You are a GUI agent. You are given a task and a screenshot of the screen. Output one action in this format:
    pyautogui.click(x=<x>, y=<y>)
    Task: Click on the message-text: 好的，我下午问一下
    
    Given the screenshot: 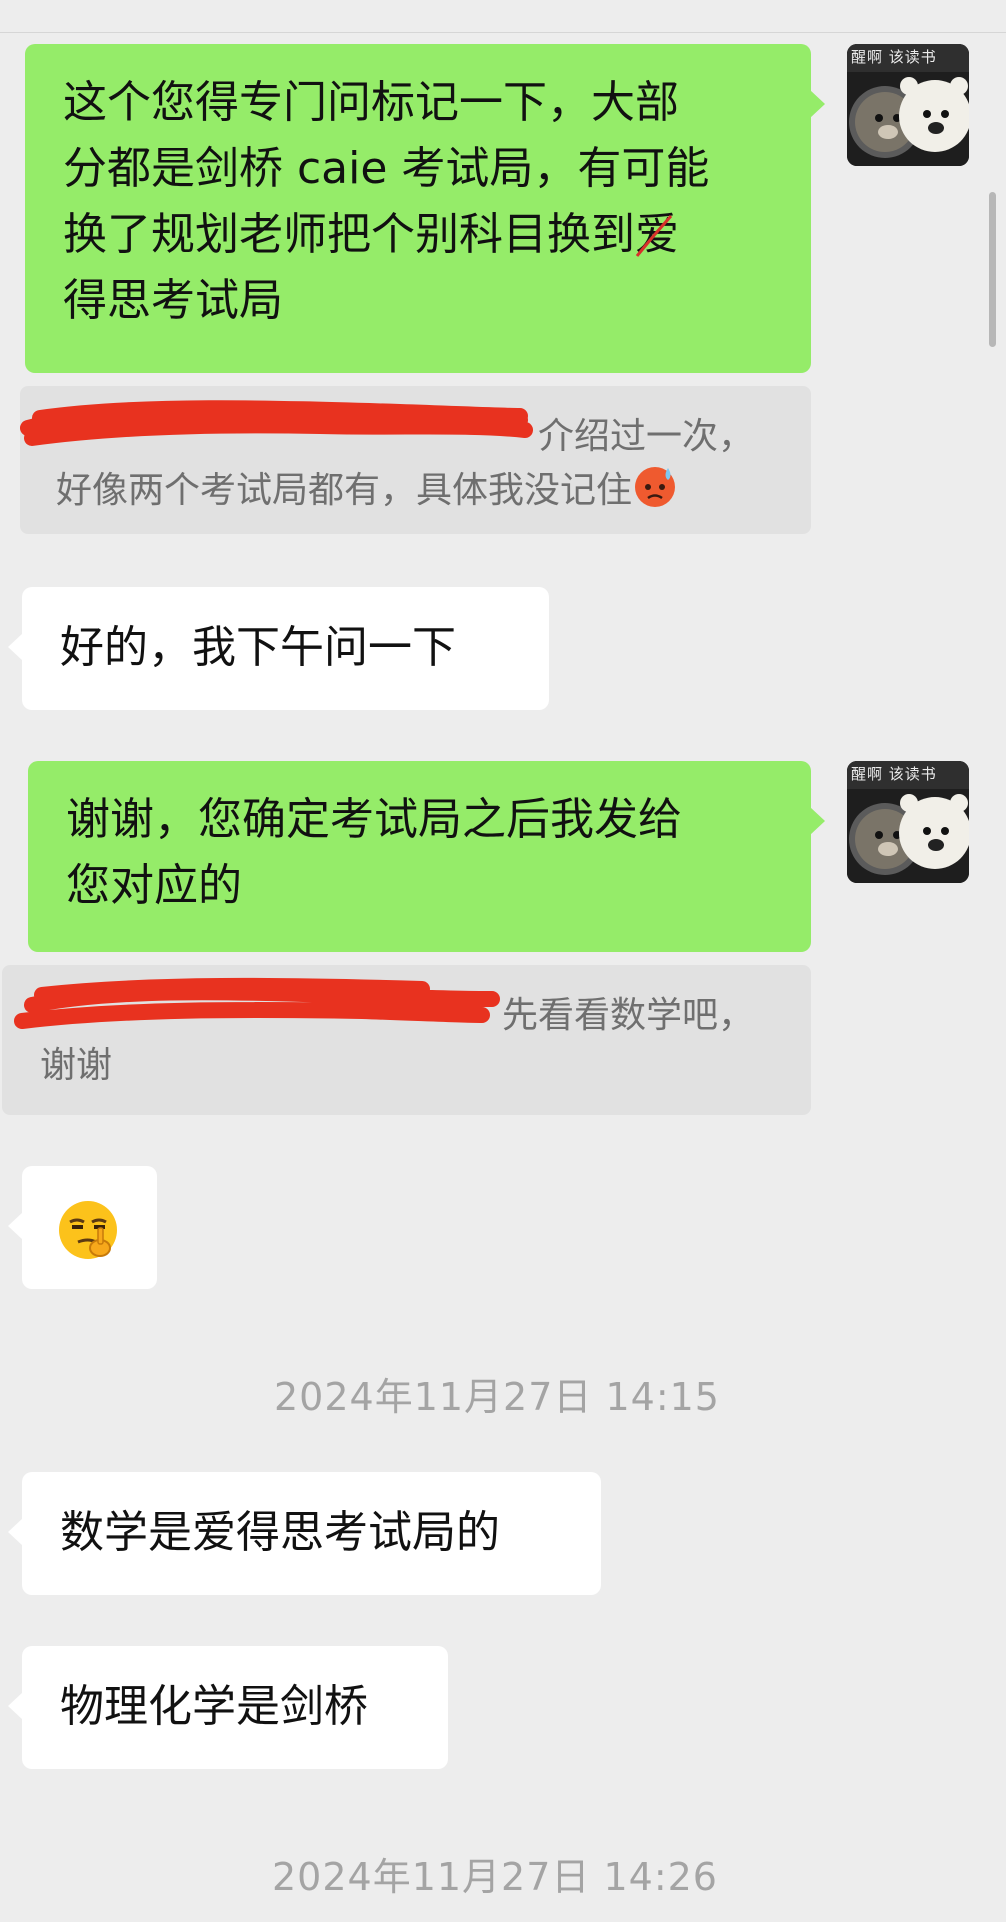 What is the action you would take?
    pyautogui.click(x=258, y=647)
    